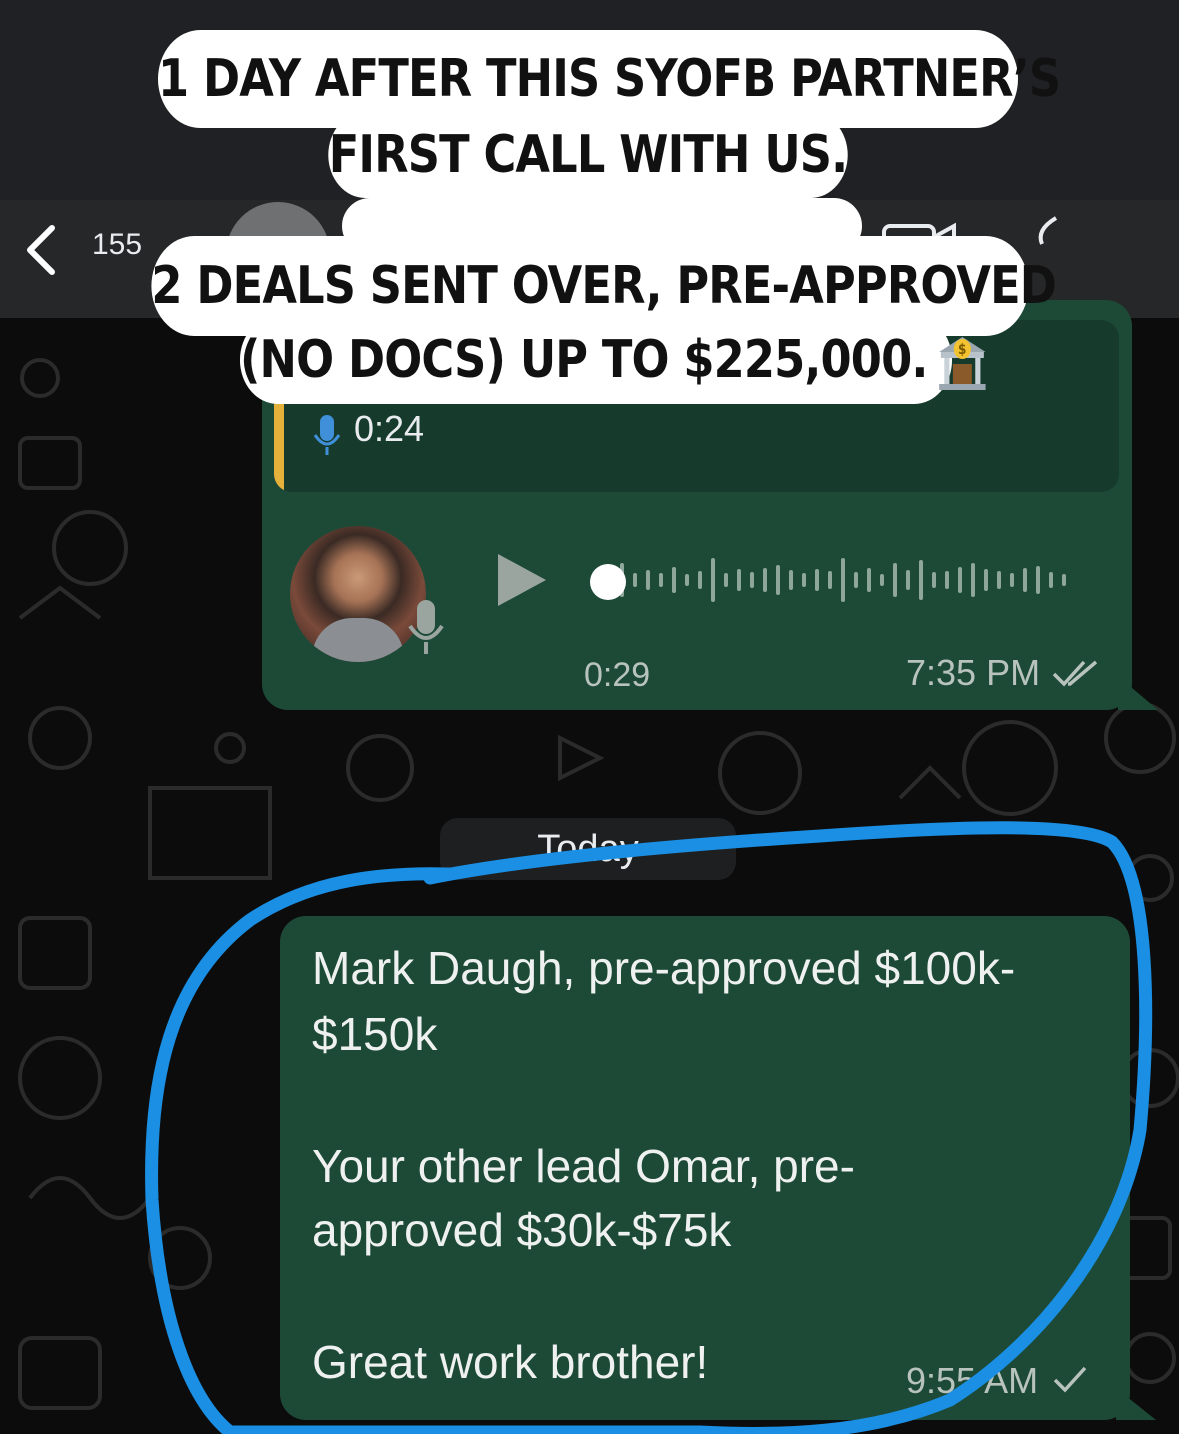 This screenshot has width=1179, height=1434. Describe the element at coordinates (42, 250) in the screenshot. I see `back-chevron-icon` at that location.